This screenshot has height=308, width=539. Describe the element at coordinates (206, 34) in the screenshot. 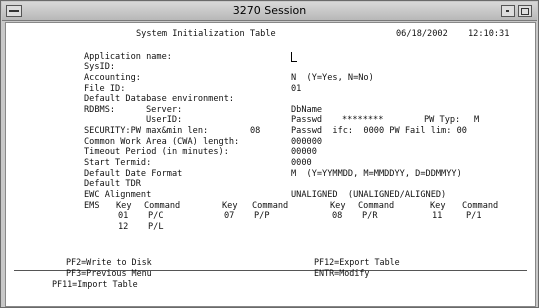

I see `screen-title: System Initialization Table` at that location.